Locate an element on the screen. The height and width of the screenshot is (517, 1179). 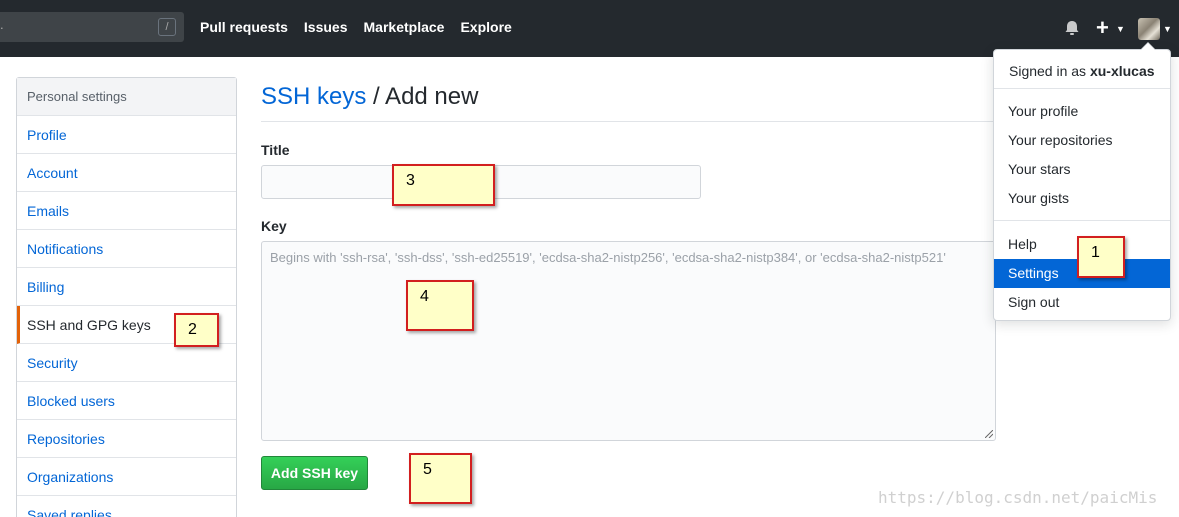
plus-icon: + is located at coordinates (1102, 28).